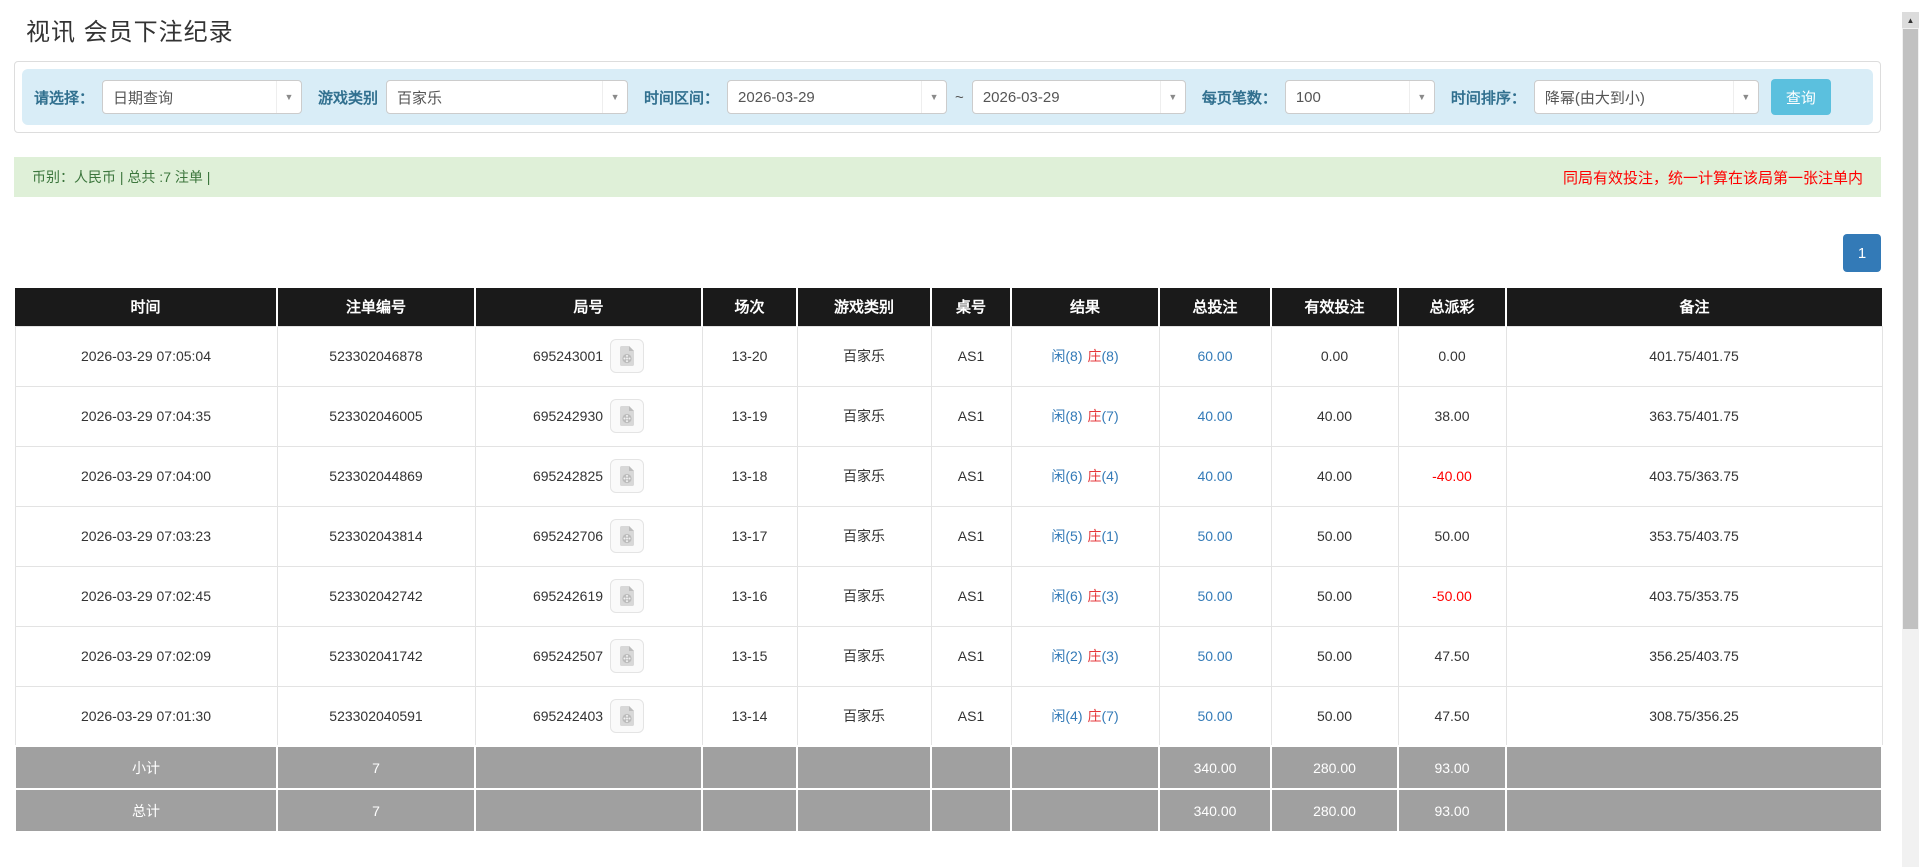 This screenshot has width=1919, height=867. Describe the element at coordinates (1359, 97) in the screenshot. I see `per-page-select: 100 ▼` at that location.